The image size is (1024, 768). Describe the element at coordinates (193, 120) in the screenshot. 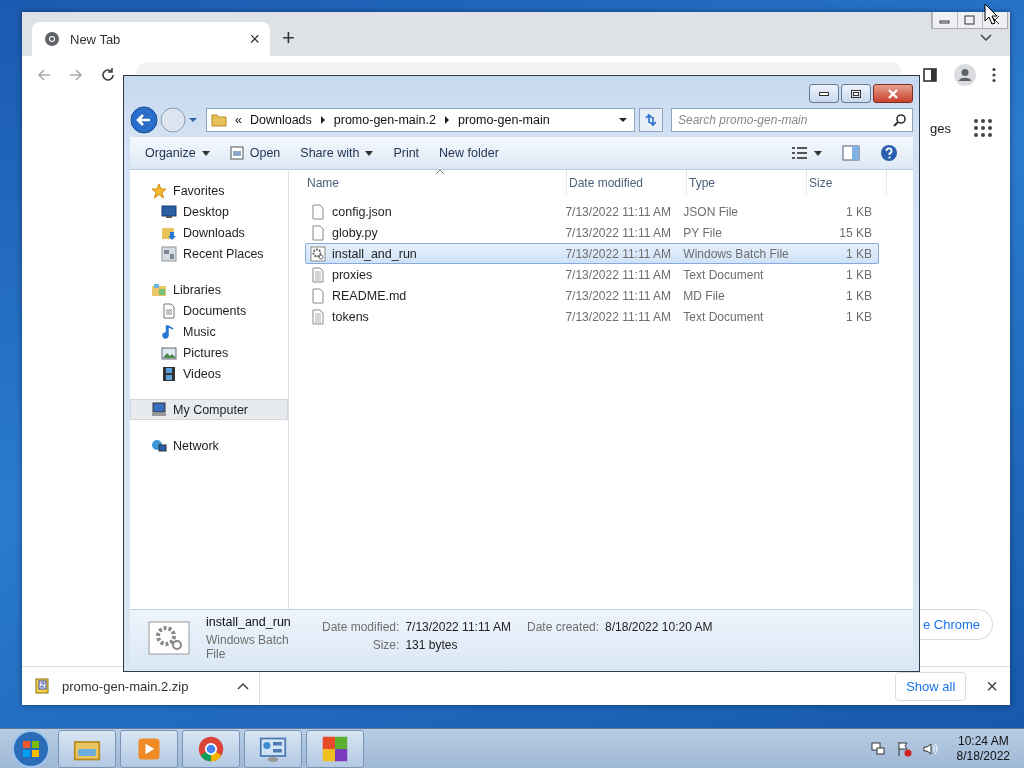

I see `history-dropdown-icon` at that location.